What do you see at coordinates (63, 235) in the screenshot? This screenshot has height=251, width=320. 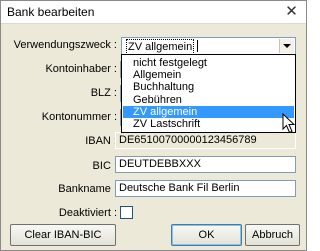 I see `clear-iban-bic-button: Clear IBAN-BIC` at bounding box center [63, 235].